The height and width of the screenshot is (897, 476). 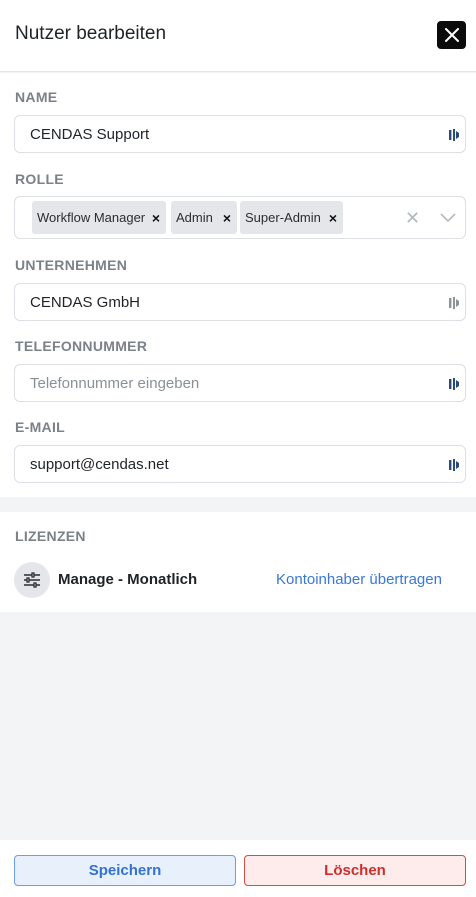 I want to click on transfer-owner-link: Kontoinhaber übertragen, so click(x=359, y=579).